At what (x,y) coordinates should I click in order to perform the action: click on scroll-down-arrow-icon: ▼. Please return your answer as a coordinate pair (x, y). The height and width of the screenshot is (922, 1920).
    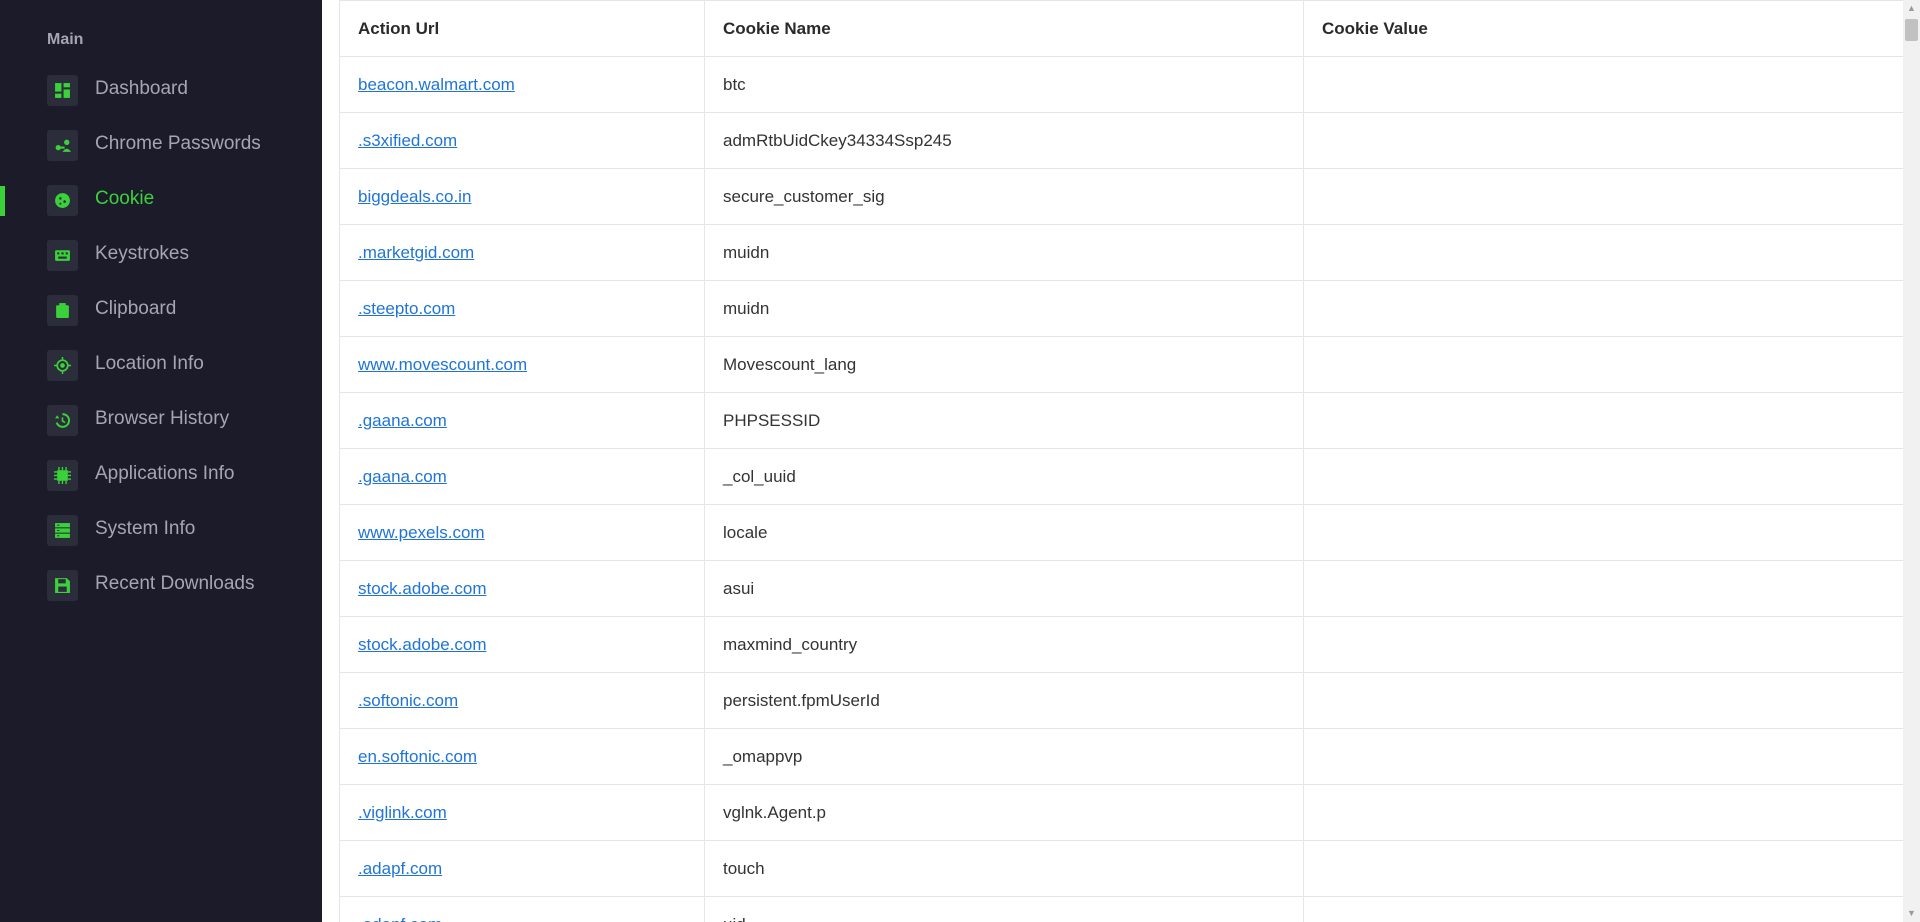
    Looking at the image, I should click on (1911, 913).